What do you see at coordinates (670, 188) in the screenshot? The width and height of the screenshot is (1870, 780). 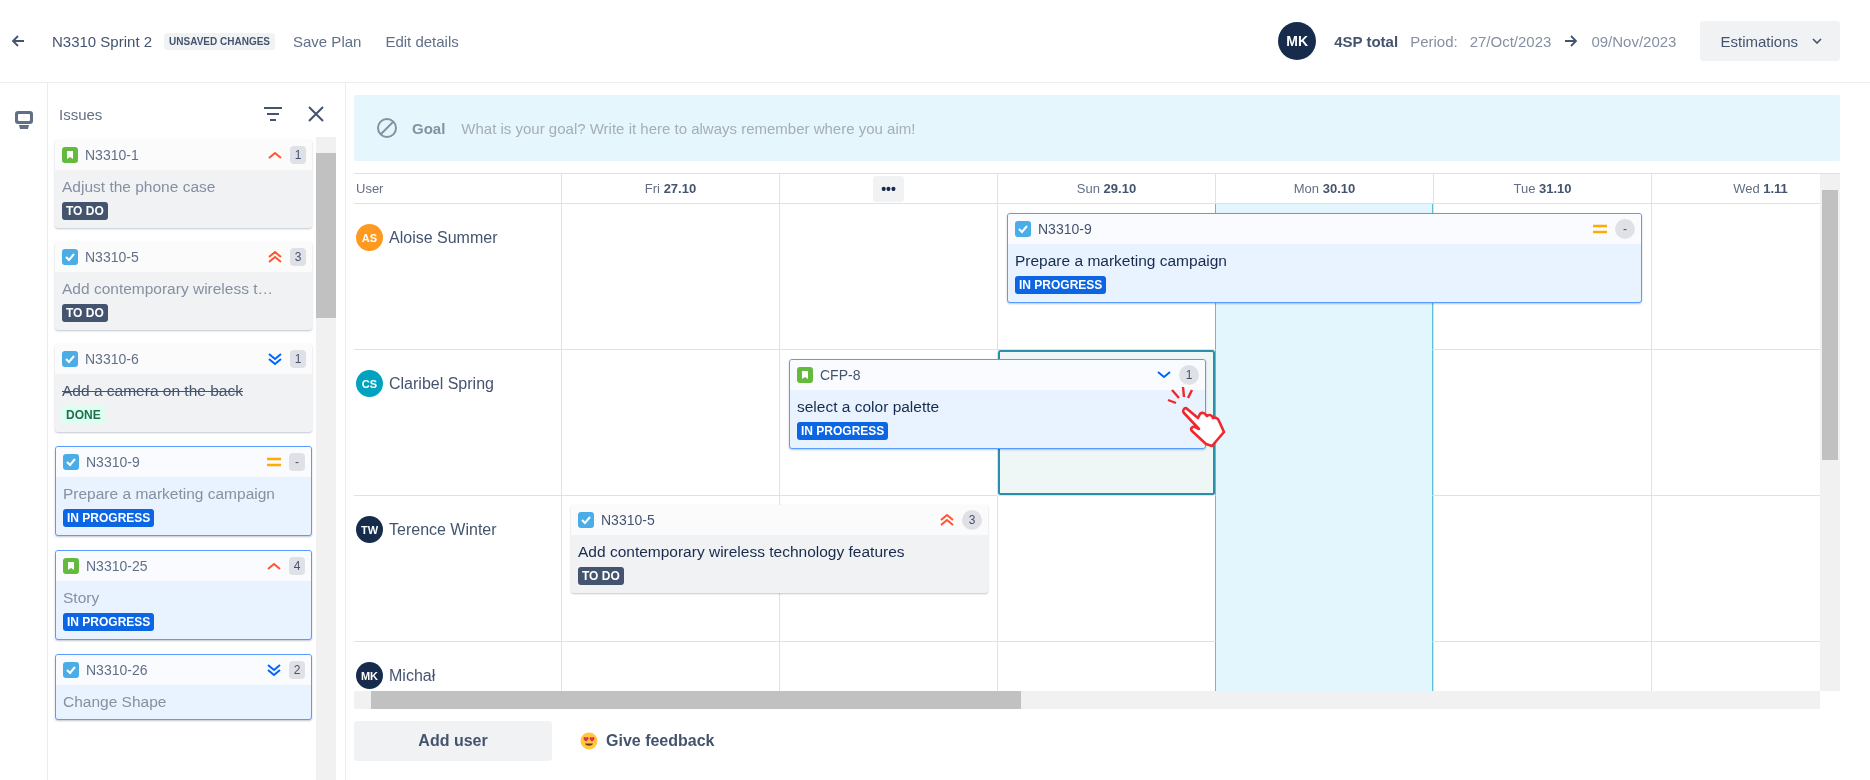 I see `day-header: Fri 27.10` at bounding box center [670, 188].